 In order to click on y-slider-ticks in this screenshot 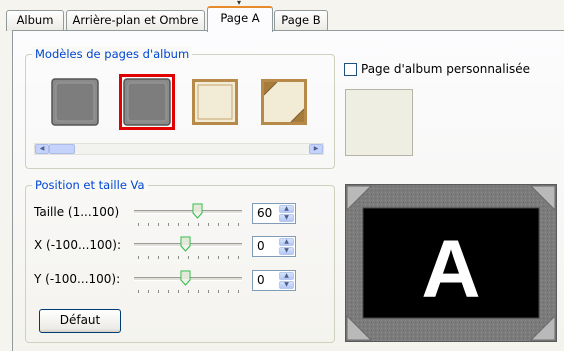, I will do `click(190, 291)`.